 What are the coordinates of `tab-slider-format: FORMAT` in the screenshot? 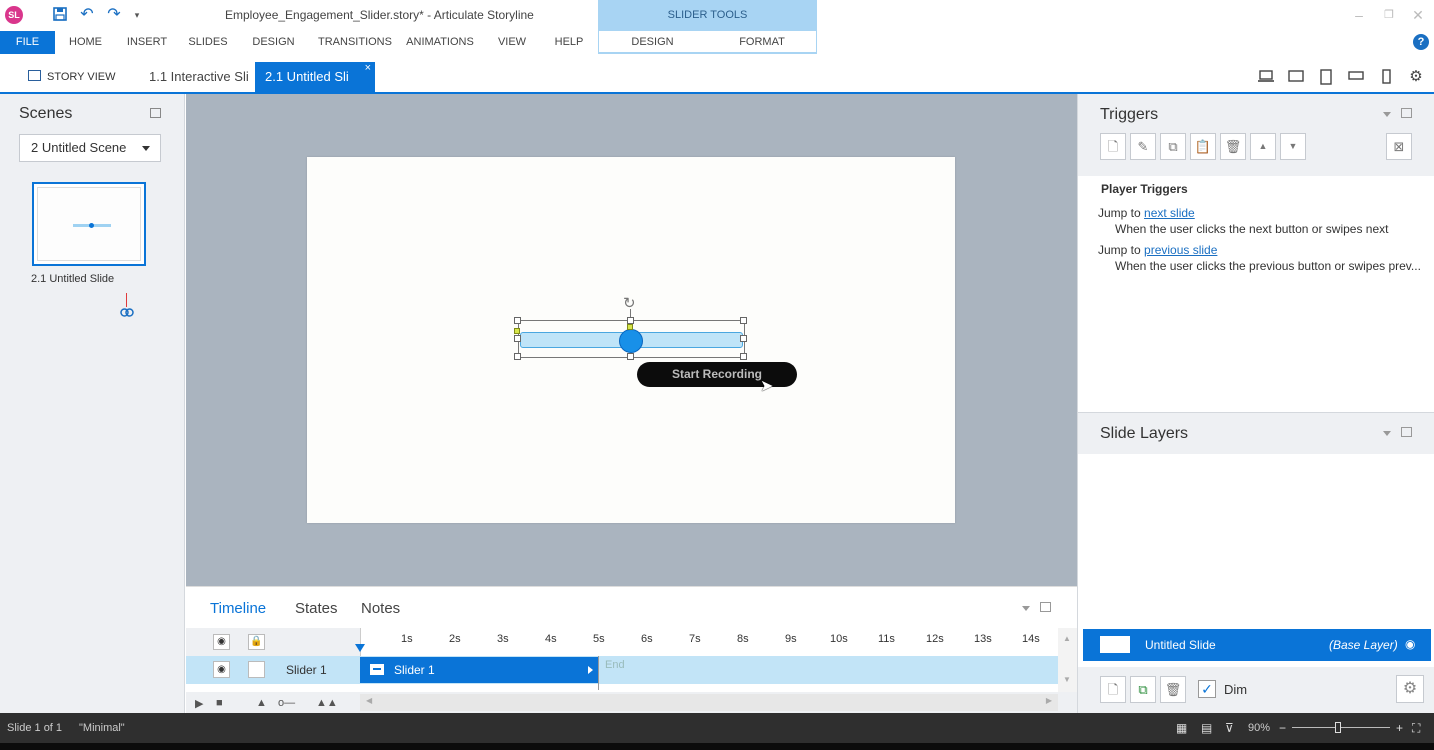 It's located at (762, 42).